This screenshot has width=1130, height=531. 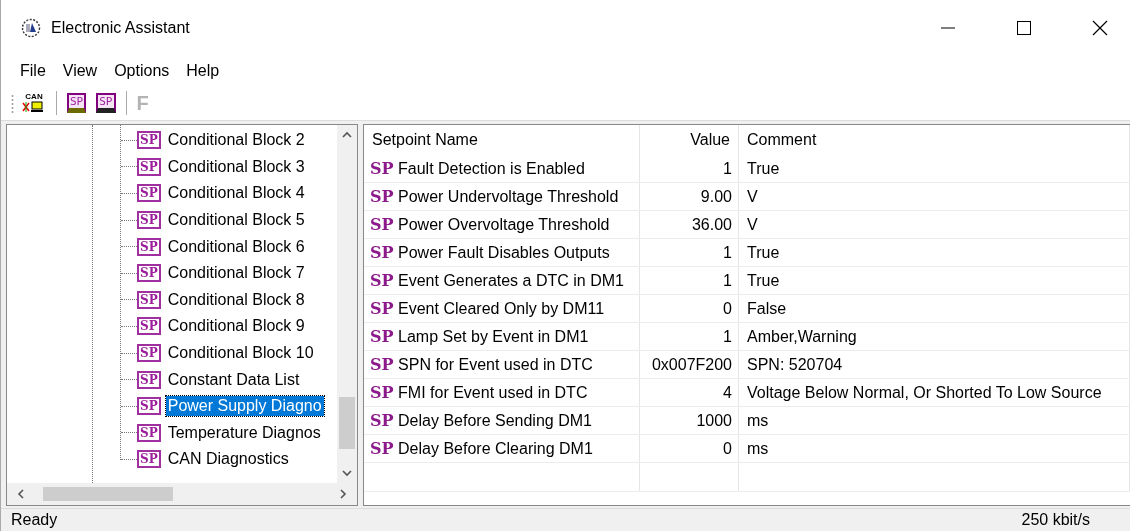 I want to click on horizontal-scrollbar, so click(x=182, y=494).